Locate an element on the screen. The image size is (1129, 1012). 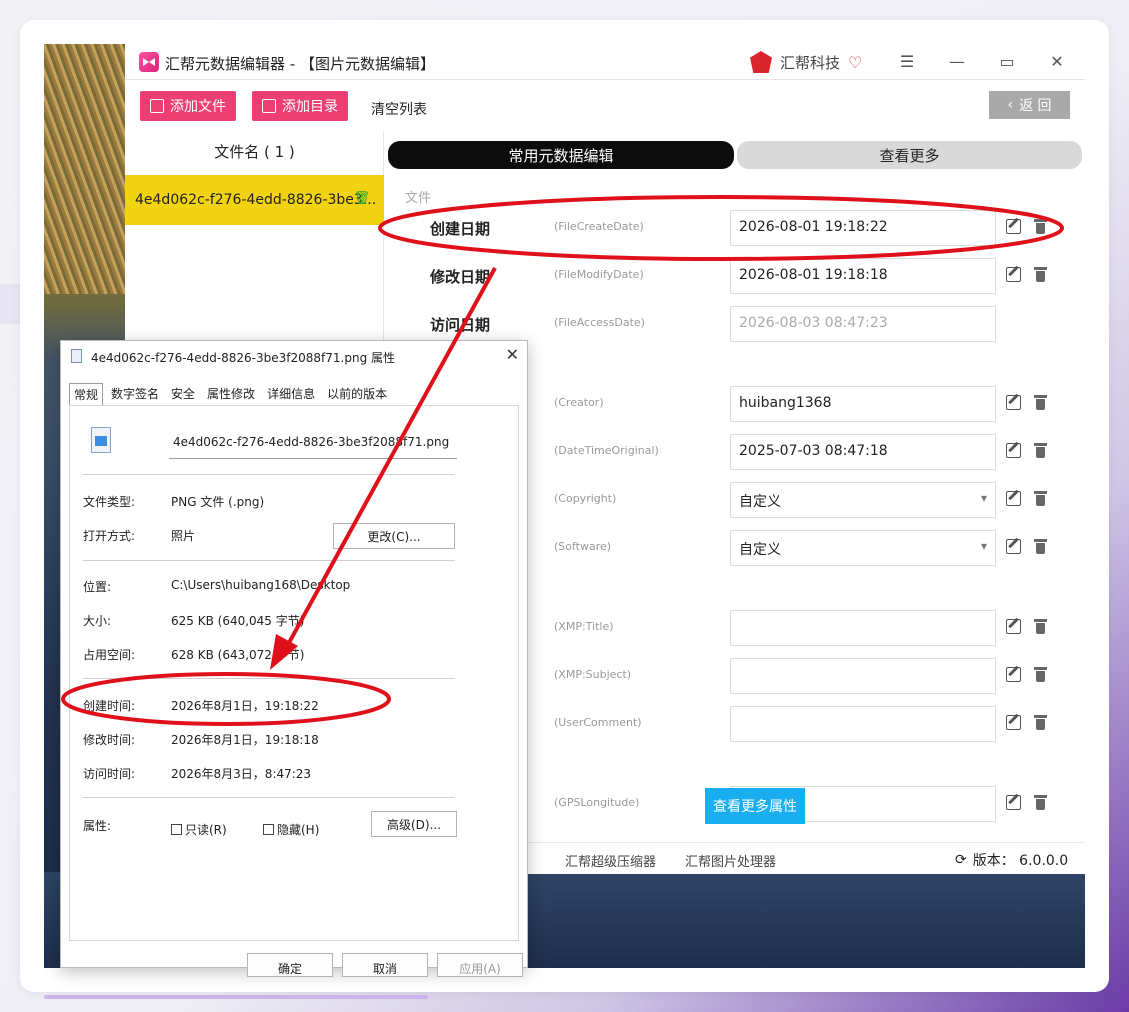
apply-button: 应用(A) is located at coordinates (480, 965).